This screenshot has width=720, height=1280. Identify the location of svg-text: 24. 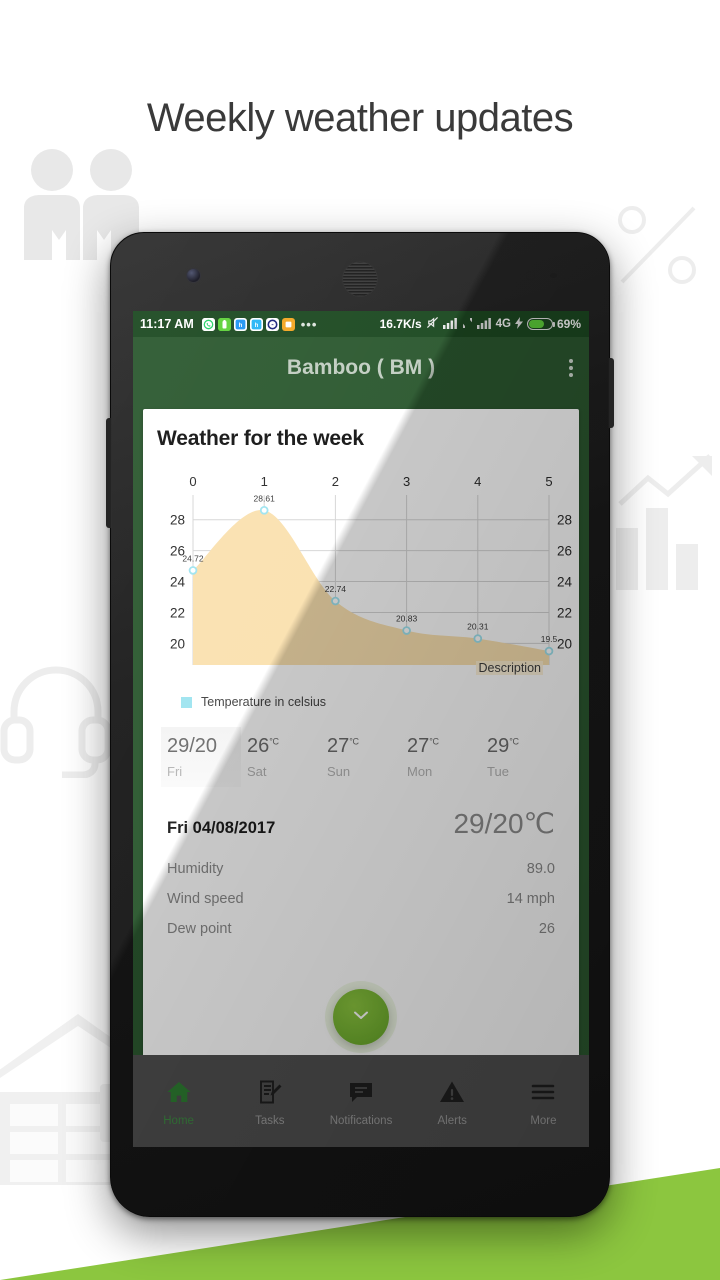
(178, 582).